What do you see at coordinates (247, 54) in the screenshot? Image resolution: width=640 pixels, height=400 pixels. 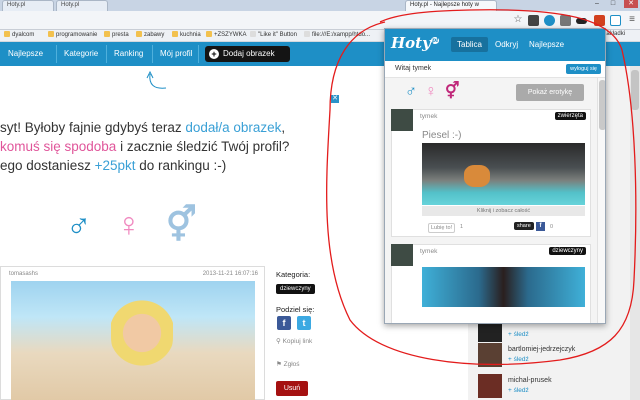 I see `add-image-button: + Dodaj obrazek` at bounding box center [247, 54].